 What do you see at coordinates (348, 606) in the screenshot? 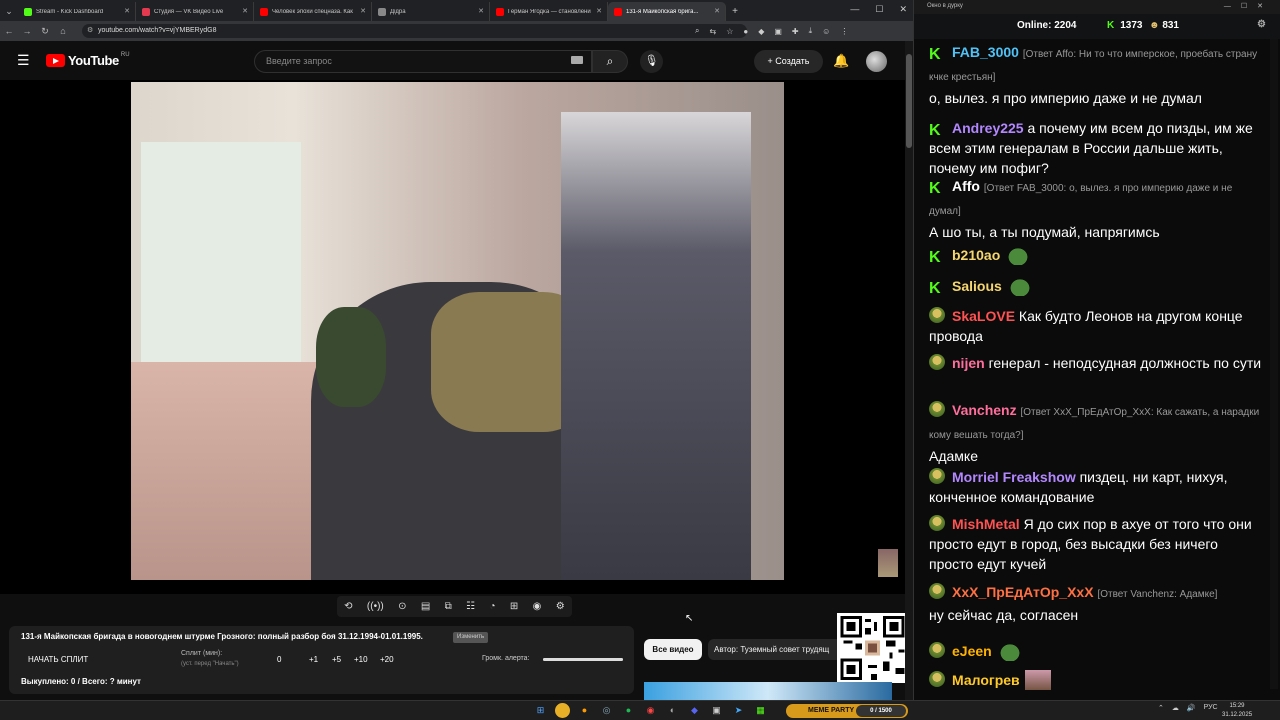
I see `loop-icon: ⟲` at bounding box center [348, 606].